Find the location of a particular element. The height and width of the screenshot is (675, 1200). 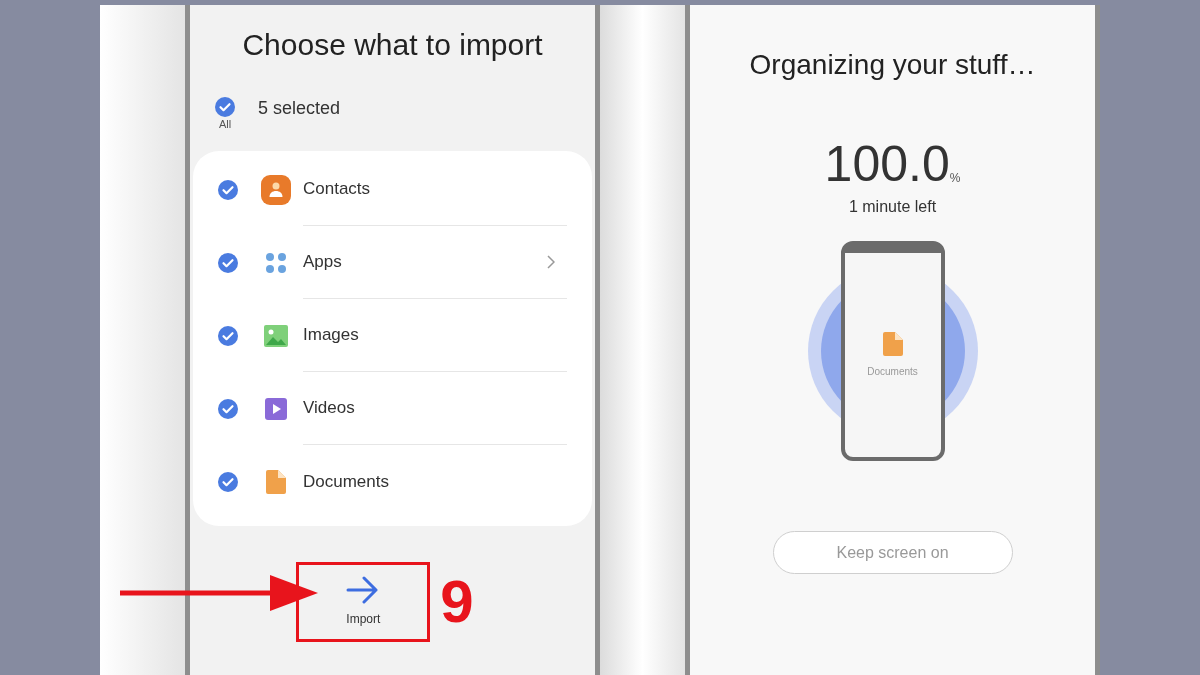

time-remaining: 1 minute left is located at coordinates (892, 207).